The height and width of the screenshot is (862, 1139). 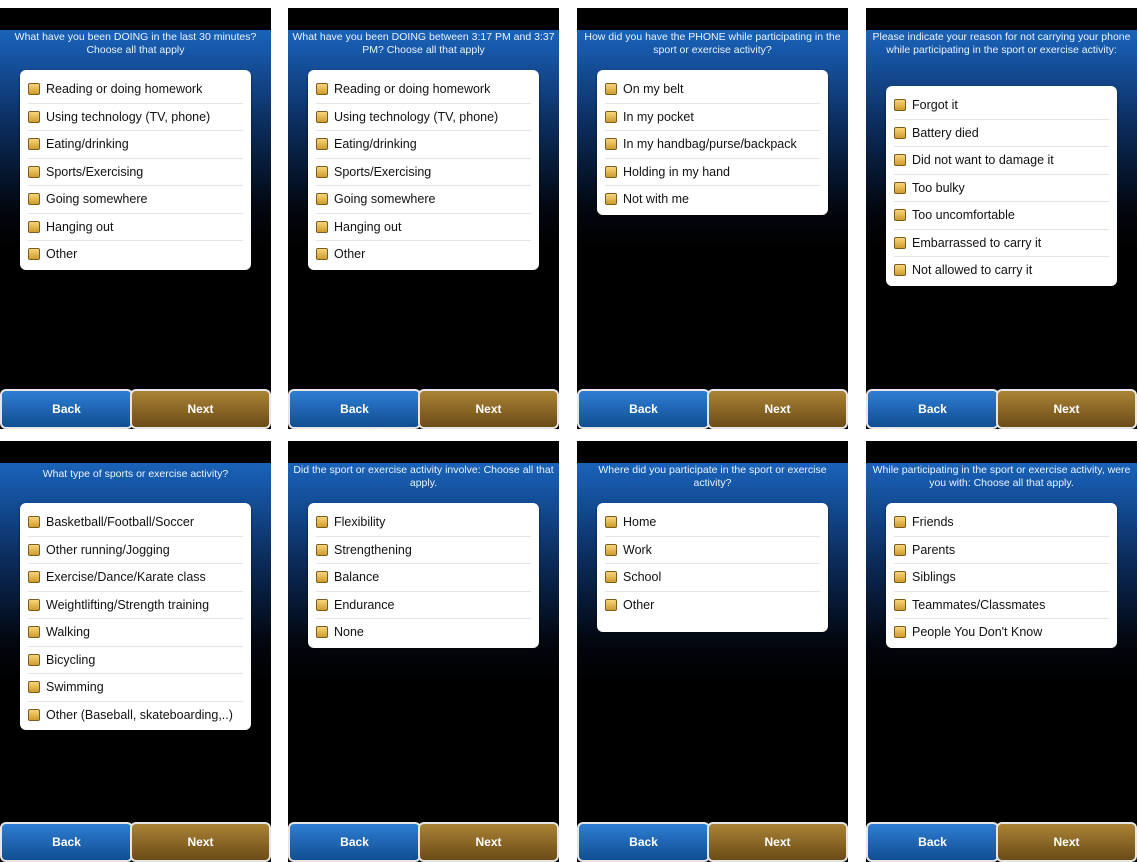 What do you see at coordinates (1001, 188) in the screenshot?
I see `option-item: Too bulky` at bounding box center [1001, 188].